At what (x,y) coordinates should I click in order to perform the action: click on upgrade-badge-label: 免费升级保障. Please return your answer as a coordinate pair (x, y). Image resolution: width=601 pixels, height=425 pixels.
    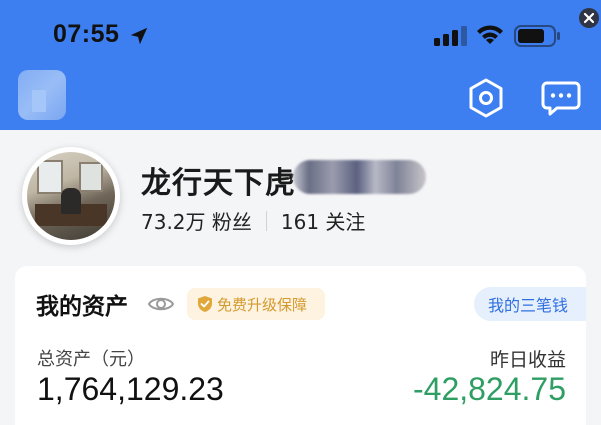
    Looking at the image, I should click on (262, 304).